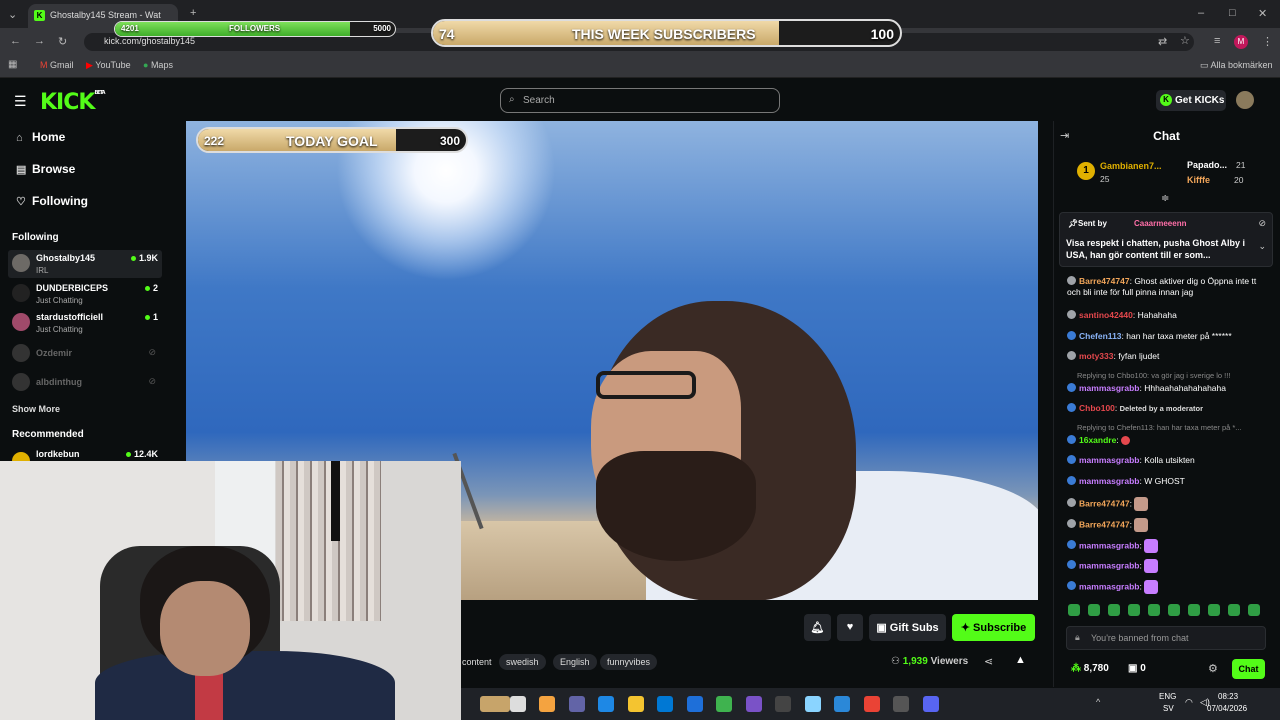  I want to click on chat-message: 16xandre:, so click(1169, 440).